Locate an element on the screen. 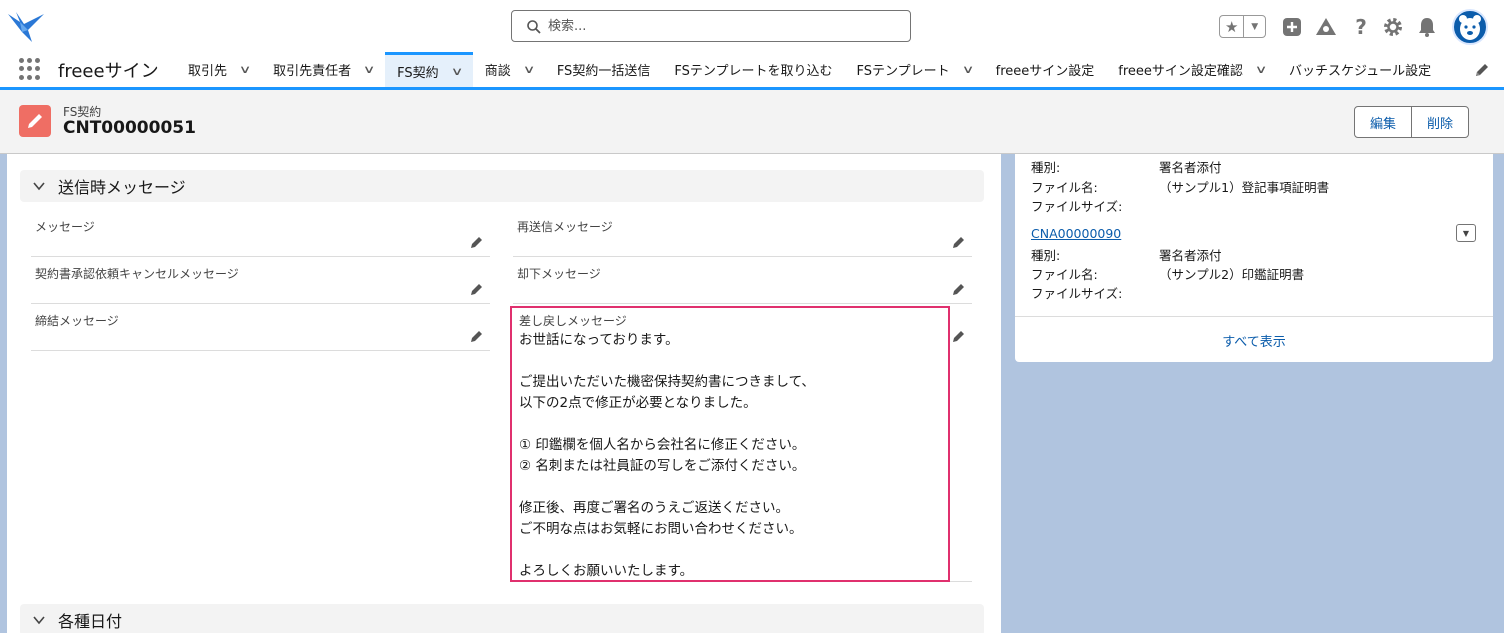 The height and width of the screenshot is (633, 1504). favorites-star-icon: ★ is located at coordinates (1232, 26).